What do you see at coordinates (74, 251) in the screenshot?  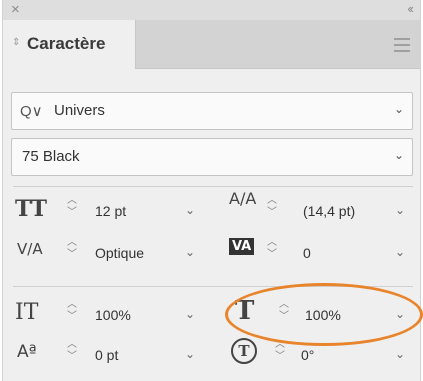 I see `kerning-stepper: ︿ ﹀` at bounding box center [74, 251].